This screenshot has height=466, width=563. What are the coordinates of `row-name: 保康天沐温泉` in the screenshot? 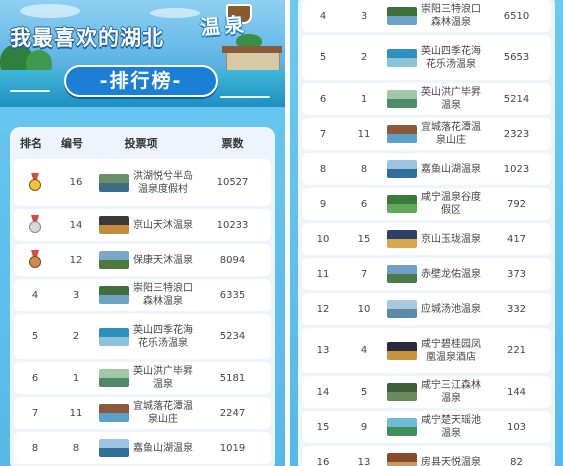 It's located at (163, 260).